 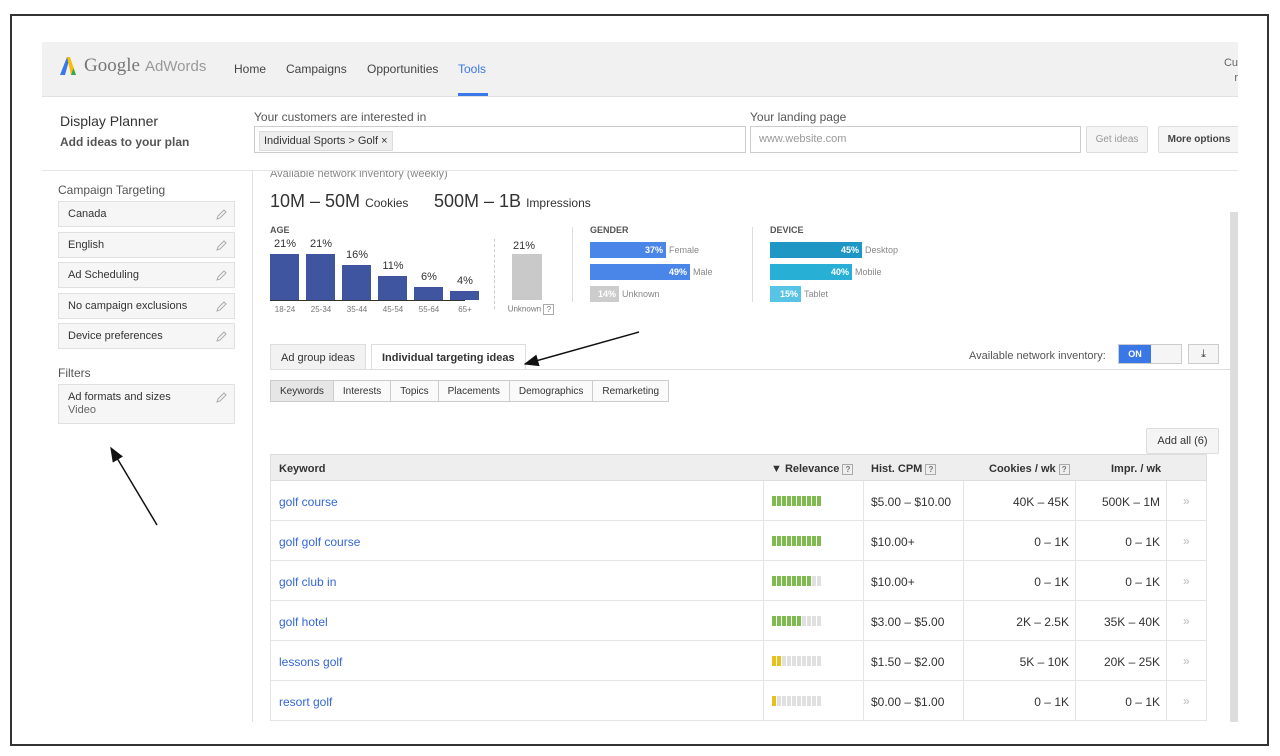 I want to click on age-unknown-pct: 21%, so click(x=524, y=246).